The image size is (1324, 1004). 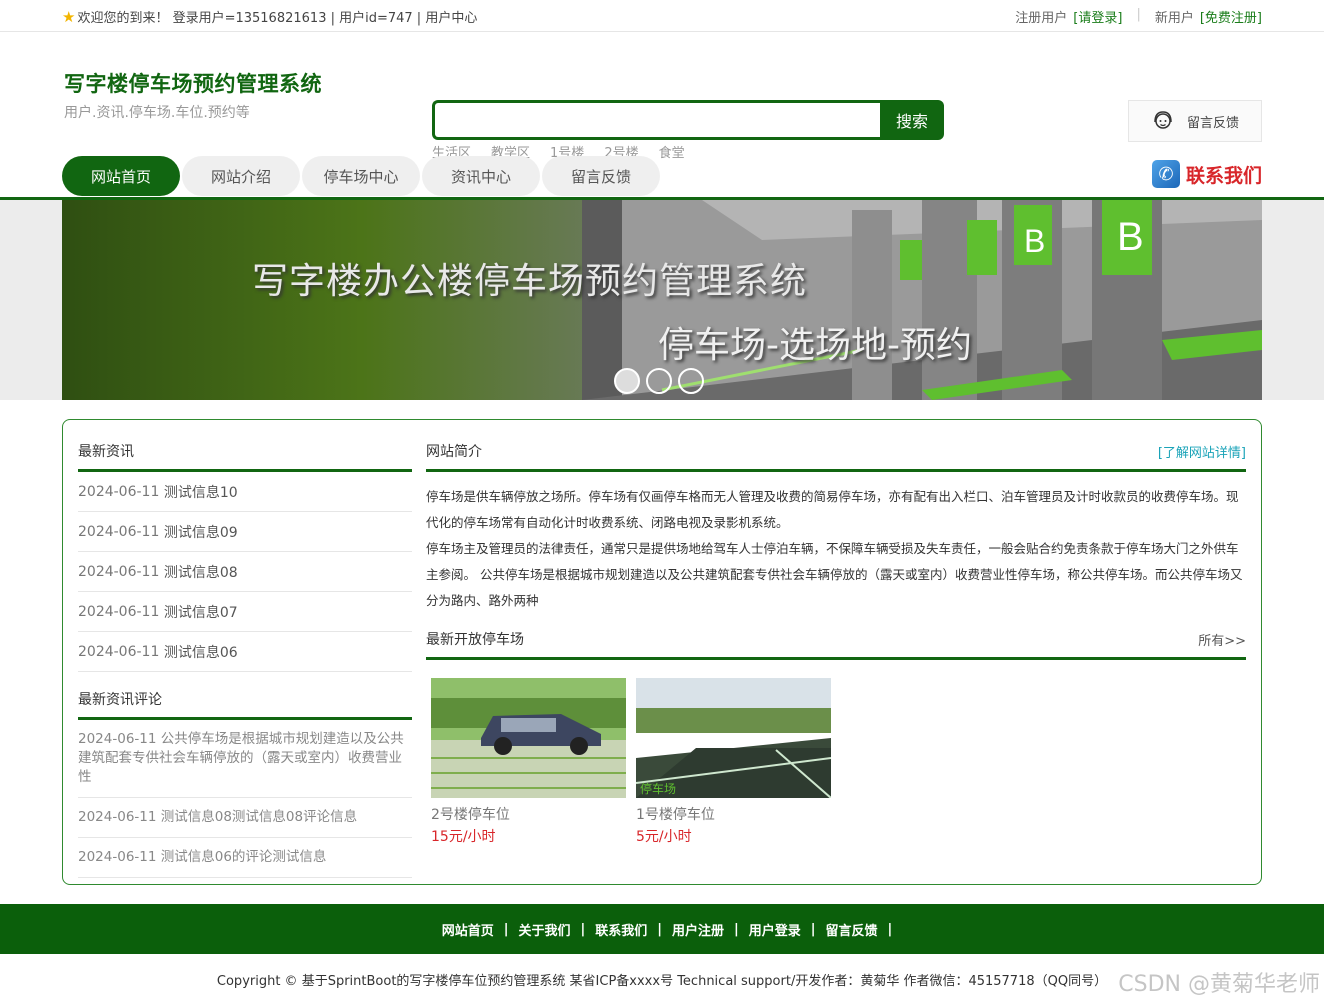 I want to click on comment-list-item: 2024-06-11 测试信息06的评论测试信息, so click(x=245, y=858).